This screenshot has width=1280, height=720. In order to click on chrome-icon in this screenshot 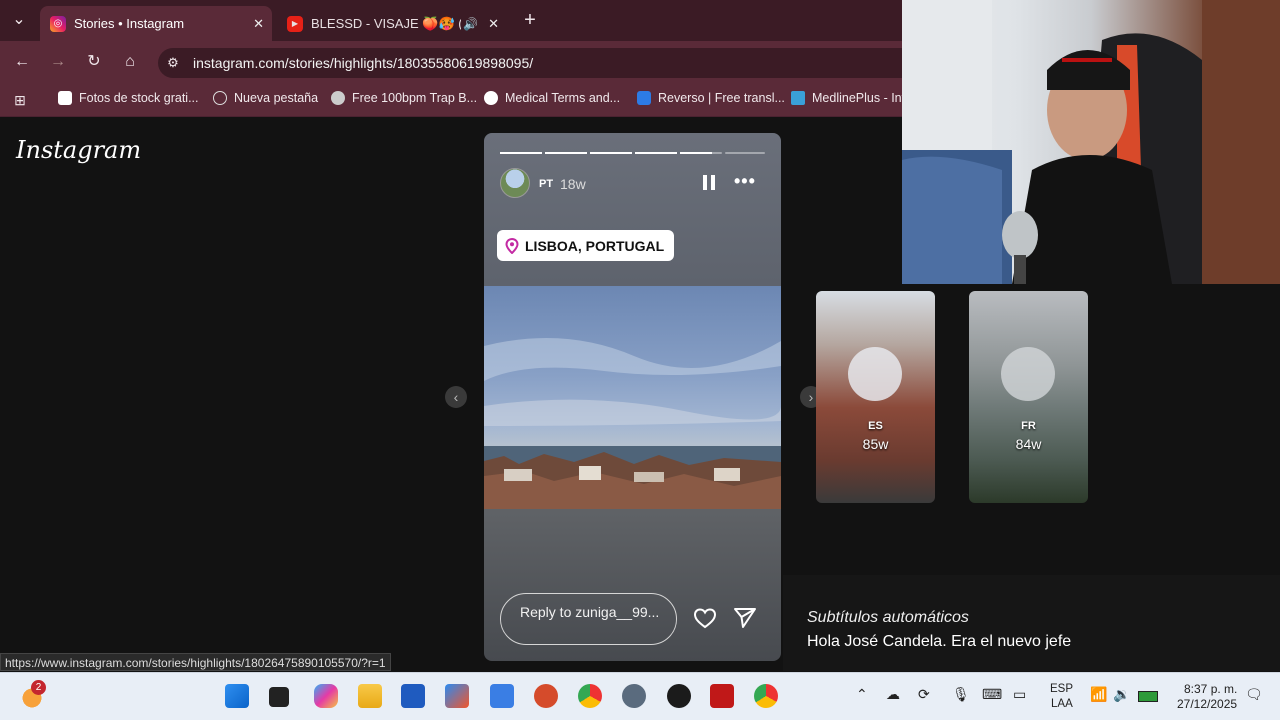, I will do `click(590, 696)`.